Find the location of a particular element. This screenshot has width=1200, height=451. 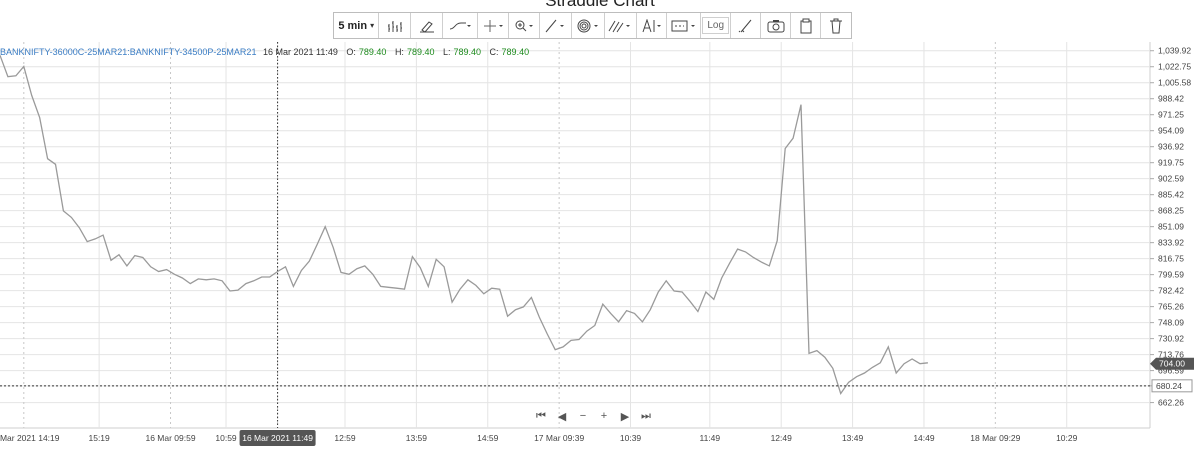

y-tick-label: 885.42 is located at coordinates (1171, 195).